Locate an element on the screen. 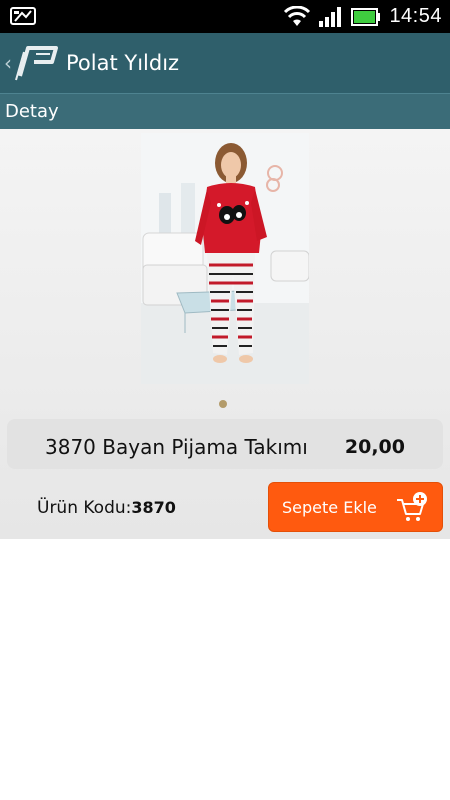 Image resolution: width=450 pixels, height=800 pixels. back-chevron-icon: ‹ is located at coordinates (8, 63).